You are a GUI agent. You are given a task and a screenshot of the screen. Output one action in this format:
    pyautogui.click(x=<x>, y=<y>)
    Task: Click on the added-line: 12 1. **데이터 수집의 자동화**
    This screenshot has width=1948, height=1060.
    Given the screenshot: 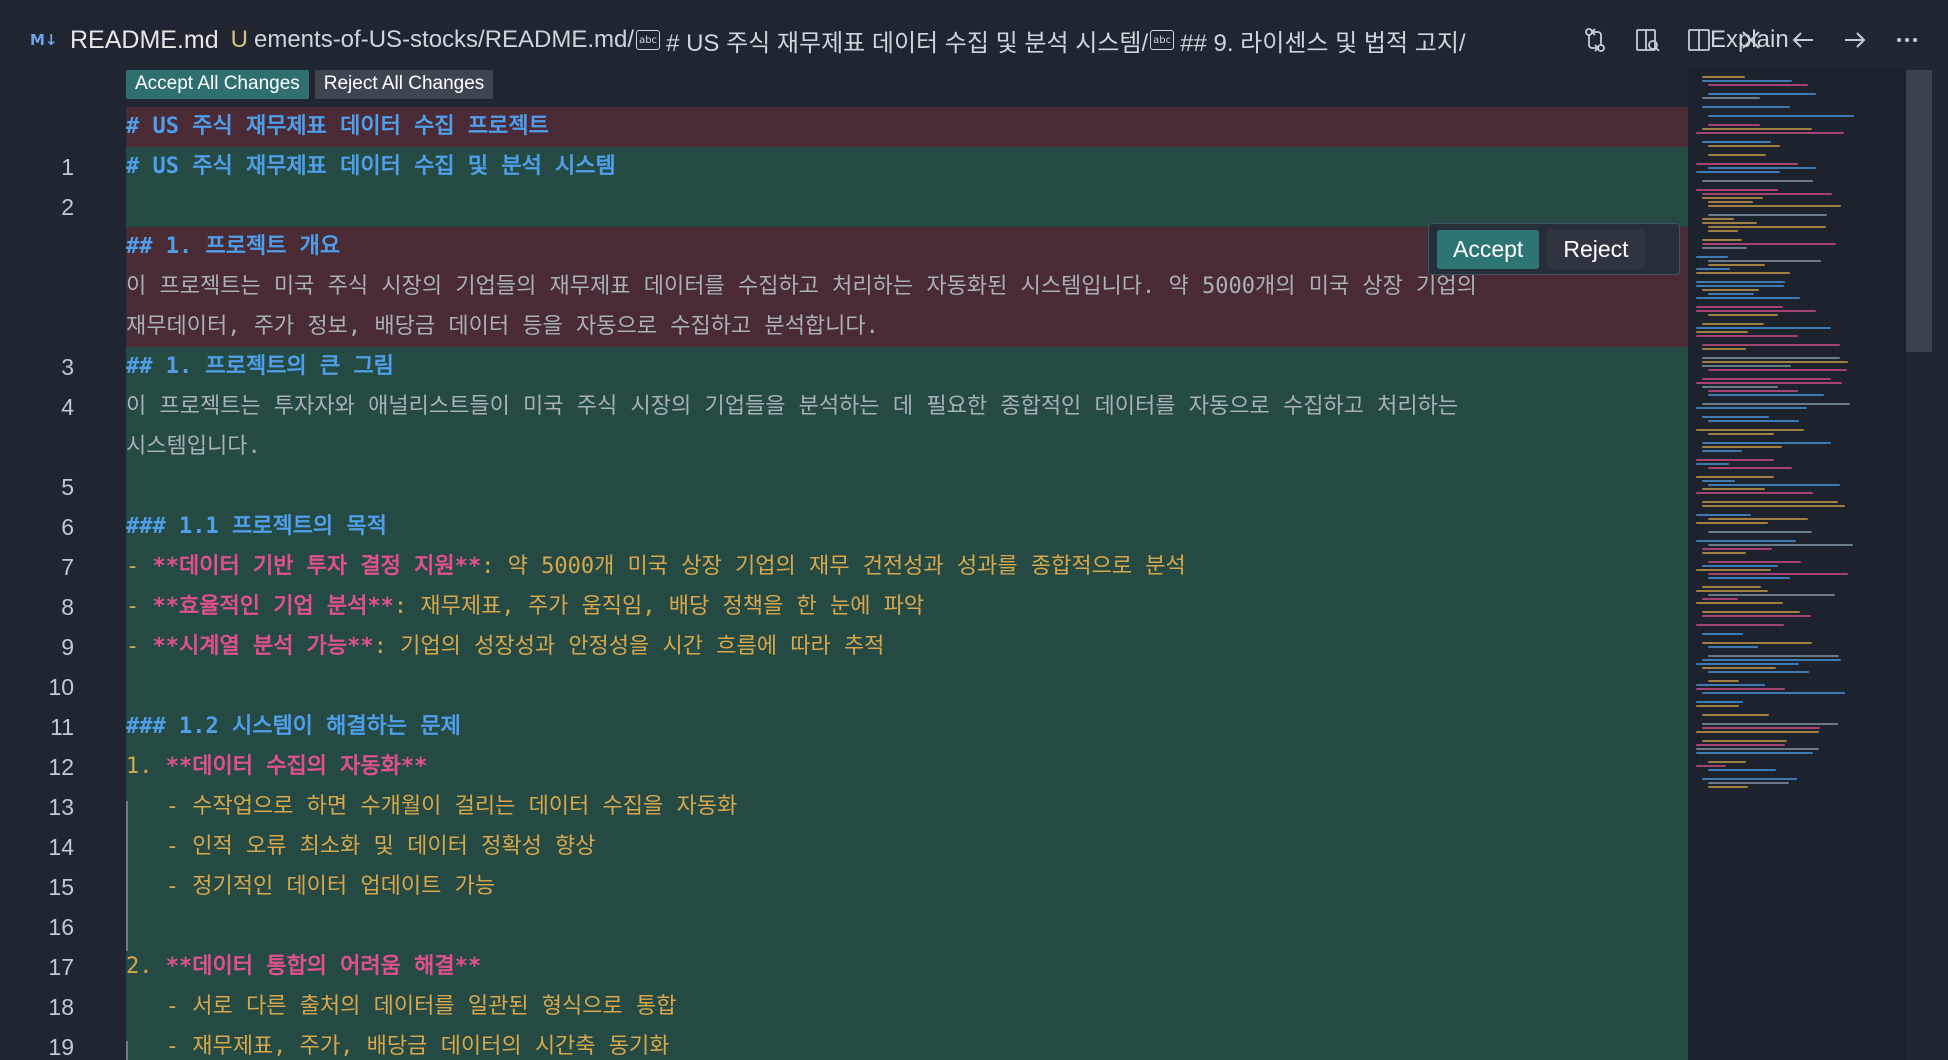 What is the action you would take?
    pyautogui.click(x=844, y=767)
    